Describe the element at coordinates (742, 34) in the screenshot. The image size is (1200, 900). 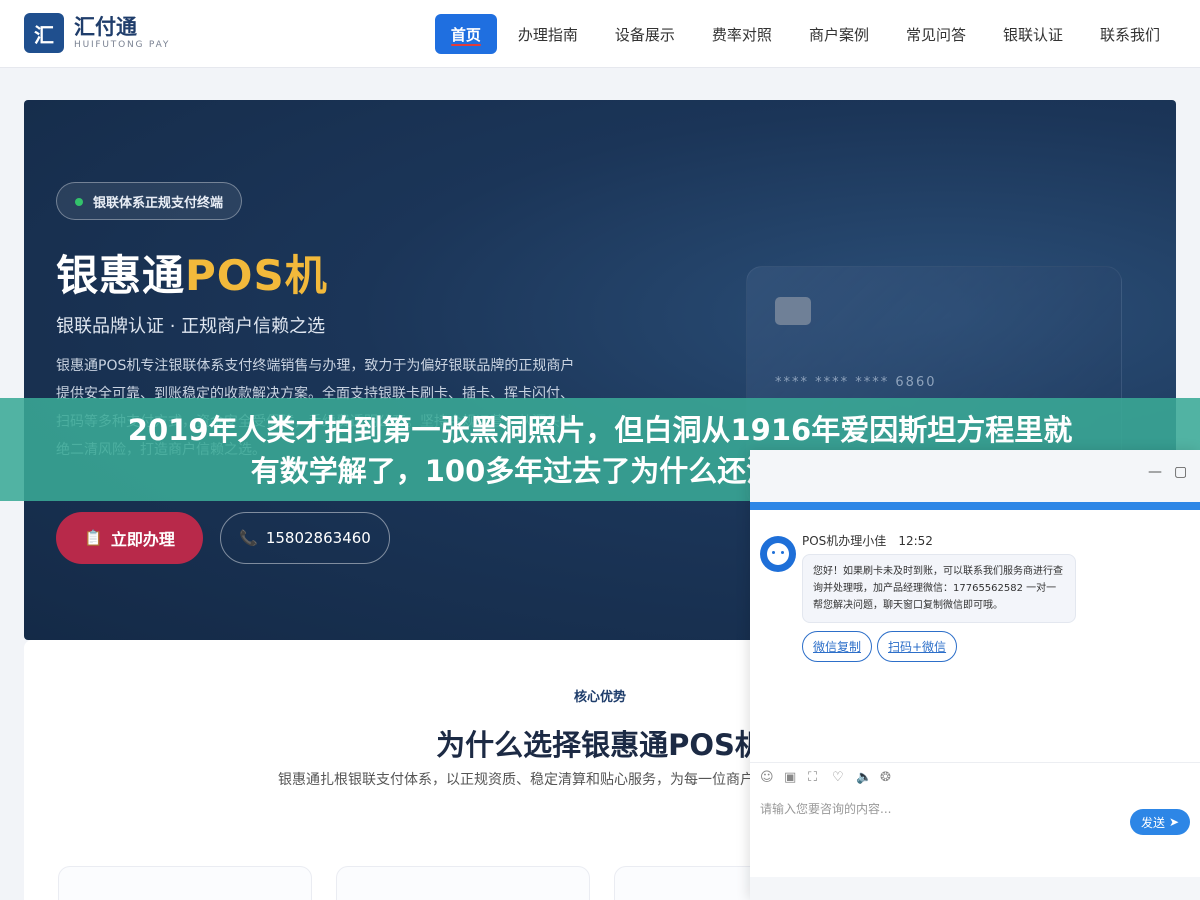
I see `nav-rates: 费率对照` at that location.